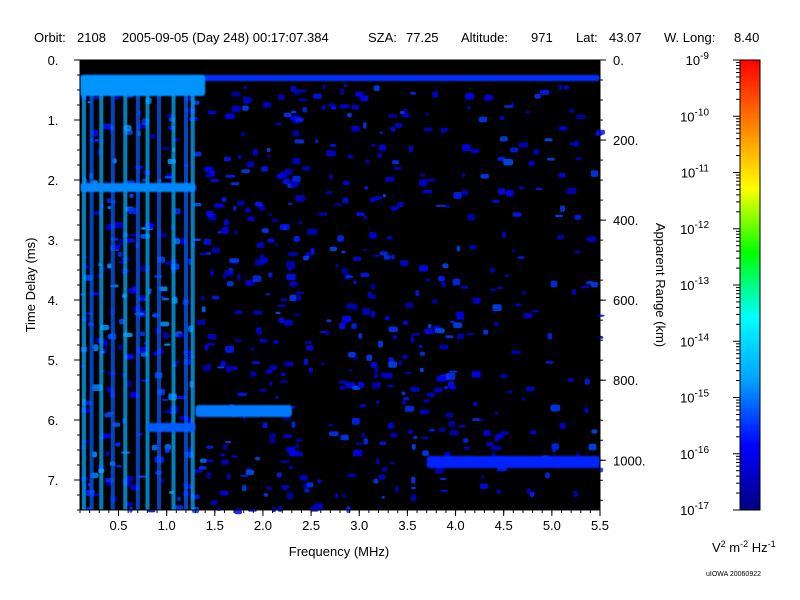  I want to click on y-tick-label: 6., so click(53, 420).